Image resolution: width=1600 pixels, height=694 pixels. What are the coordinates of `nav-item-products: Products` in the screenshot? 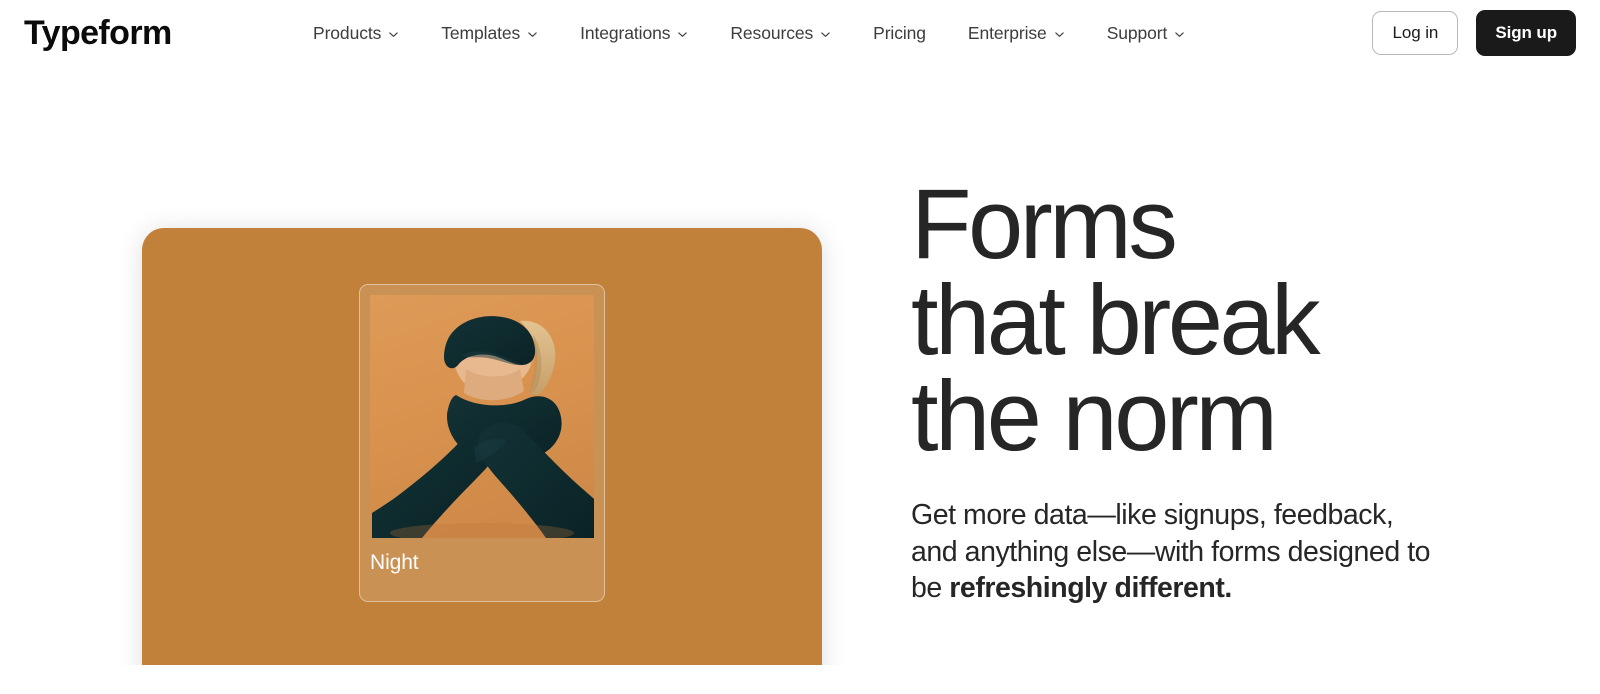 It's located at (356, 33).